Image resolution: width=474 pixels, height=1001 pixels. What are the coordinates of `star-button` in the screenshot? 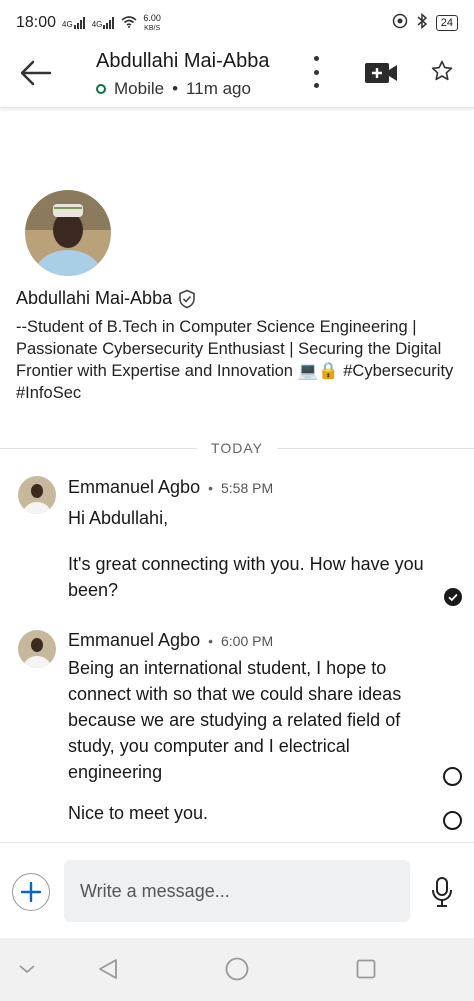 It's located at (442, 71).